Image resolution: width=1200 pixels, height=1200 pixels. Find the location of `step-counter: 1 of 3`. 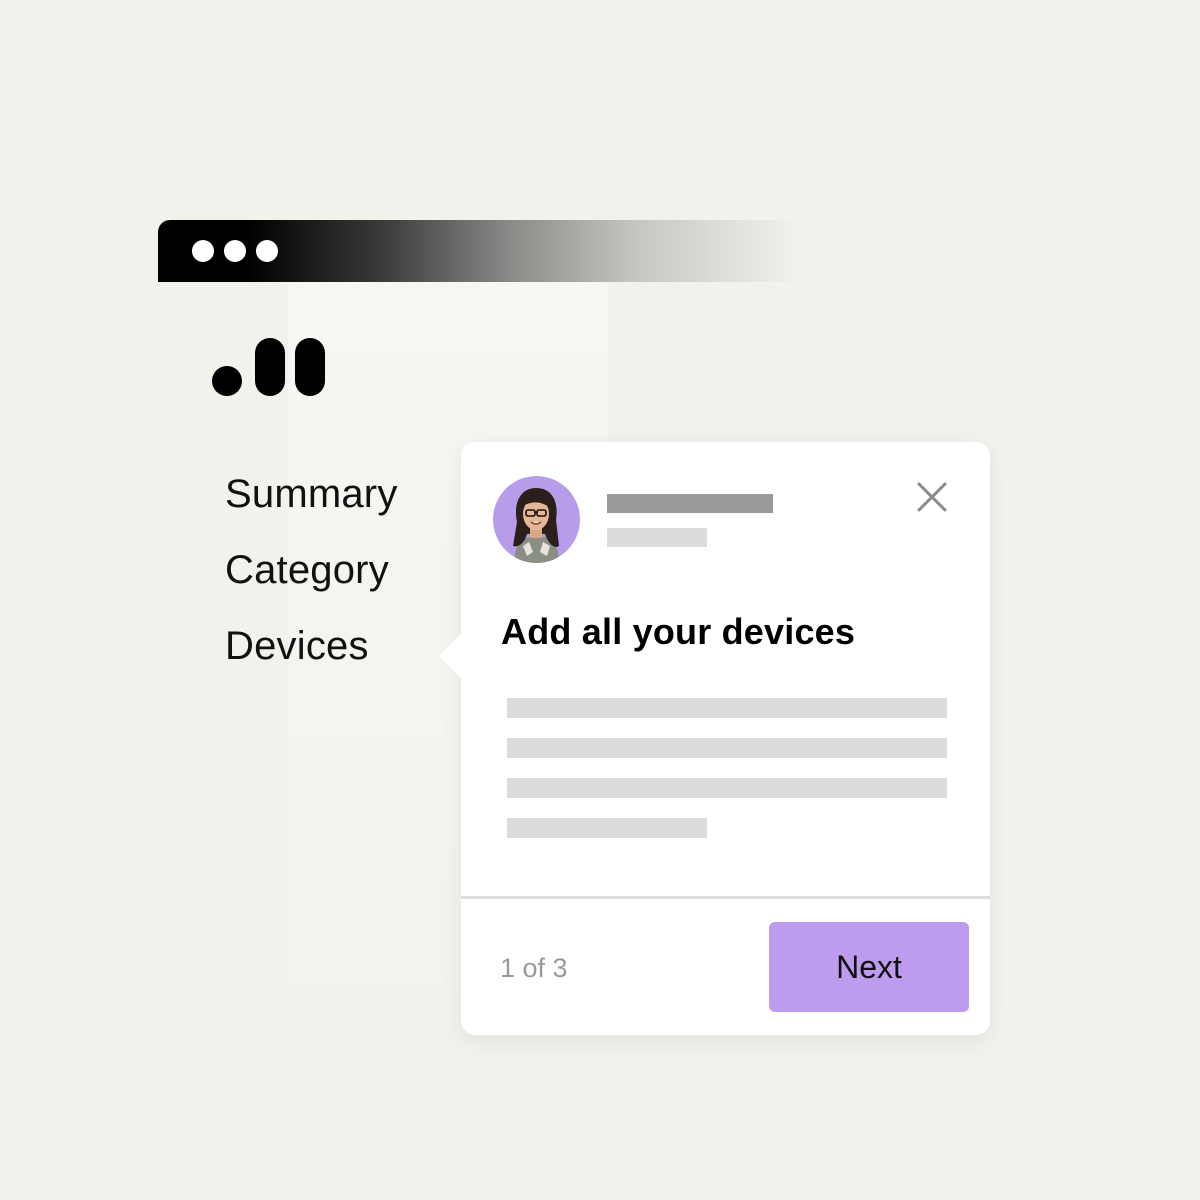

step-counter: 1 of 3 is located at coordinates (534, 968).